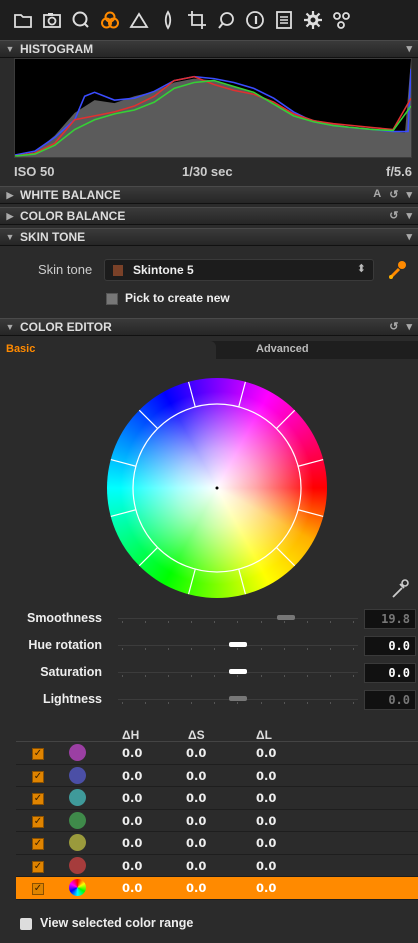  Describe the element at coordinates (209, 195) in the screenshot. I see `white-balance-header: ▶ WHITE BALANCE A ↺ ▾` at that location.